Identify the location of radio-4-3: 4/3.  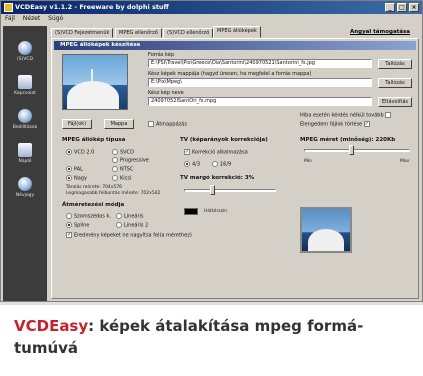
(192, 164).